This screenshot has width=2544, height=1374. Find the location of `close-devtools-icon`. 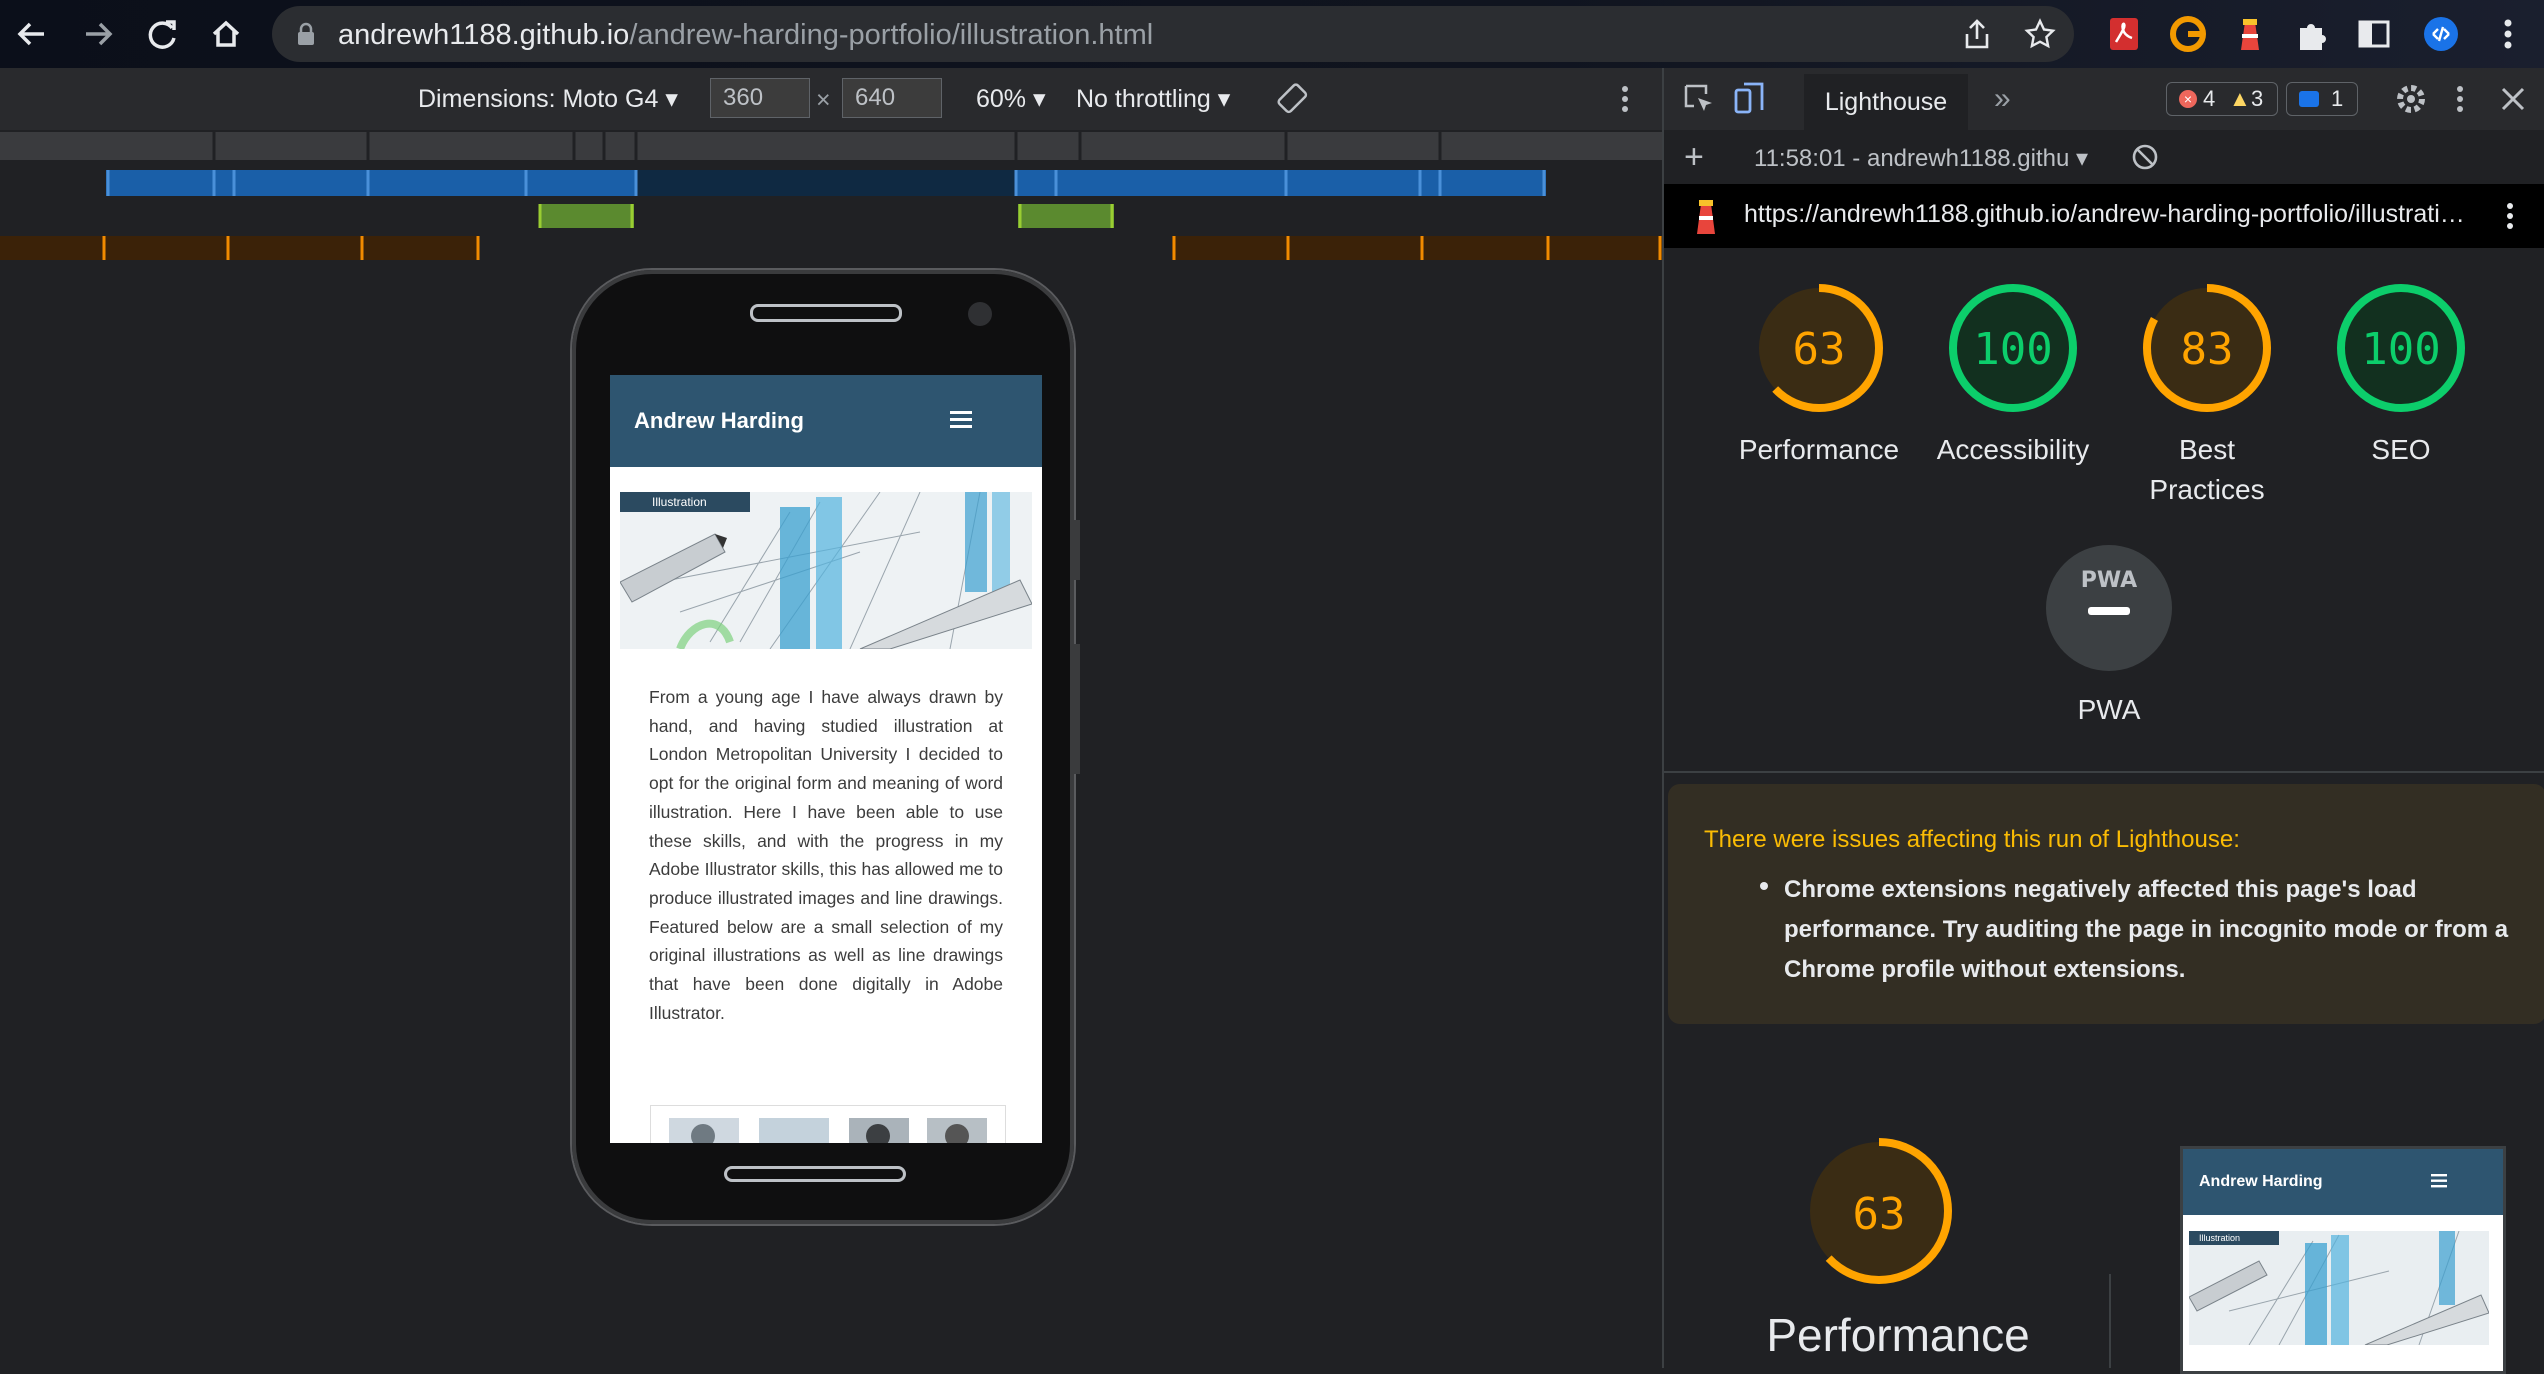

close-devtools-icon is located at coordinates (2513, 99).